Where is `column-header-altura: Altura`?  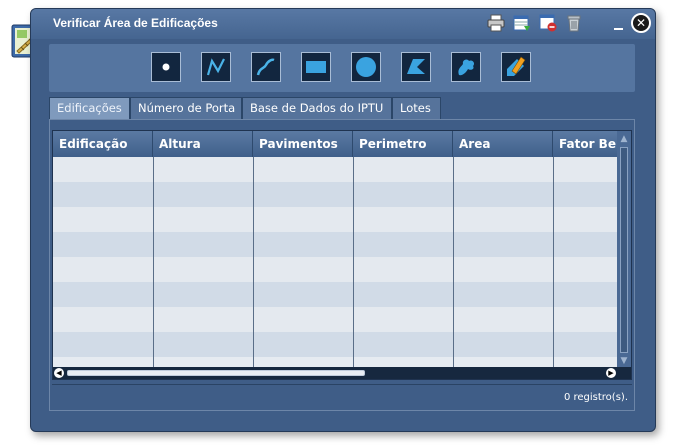 column-header-altura: Altura is located at coordinates (203, 144).